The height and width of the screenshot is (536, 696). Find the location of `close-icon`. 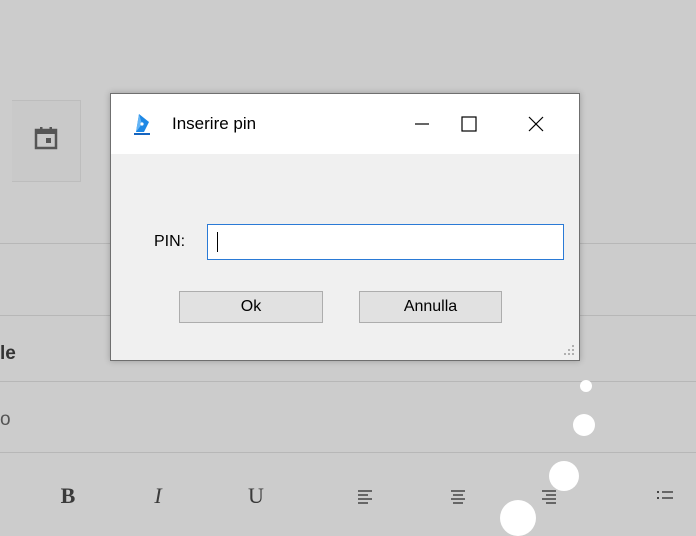

close-icon is located at coordinates (536, 124).